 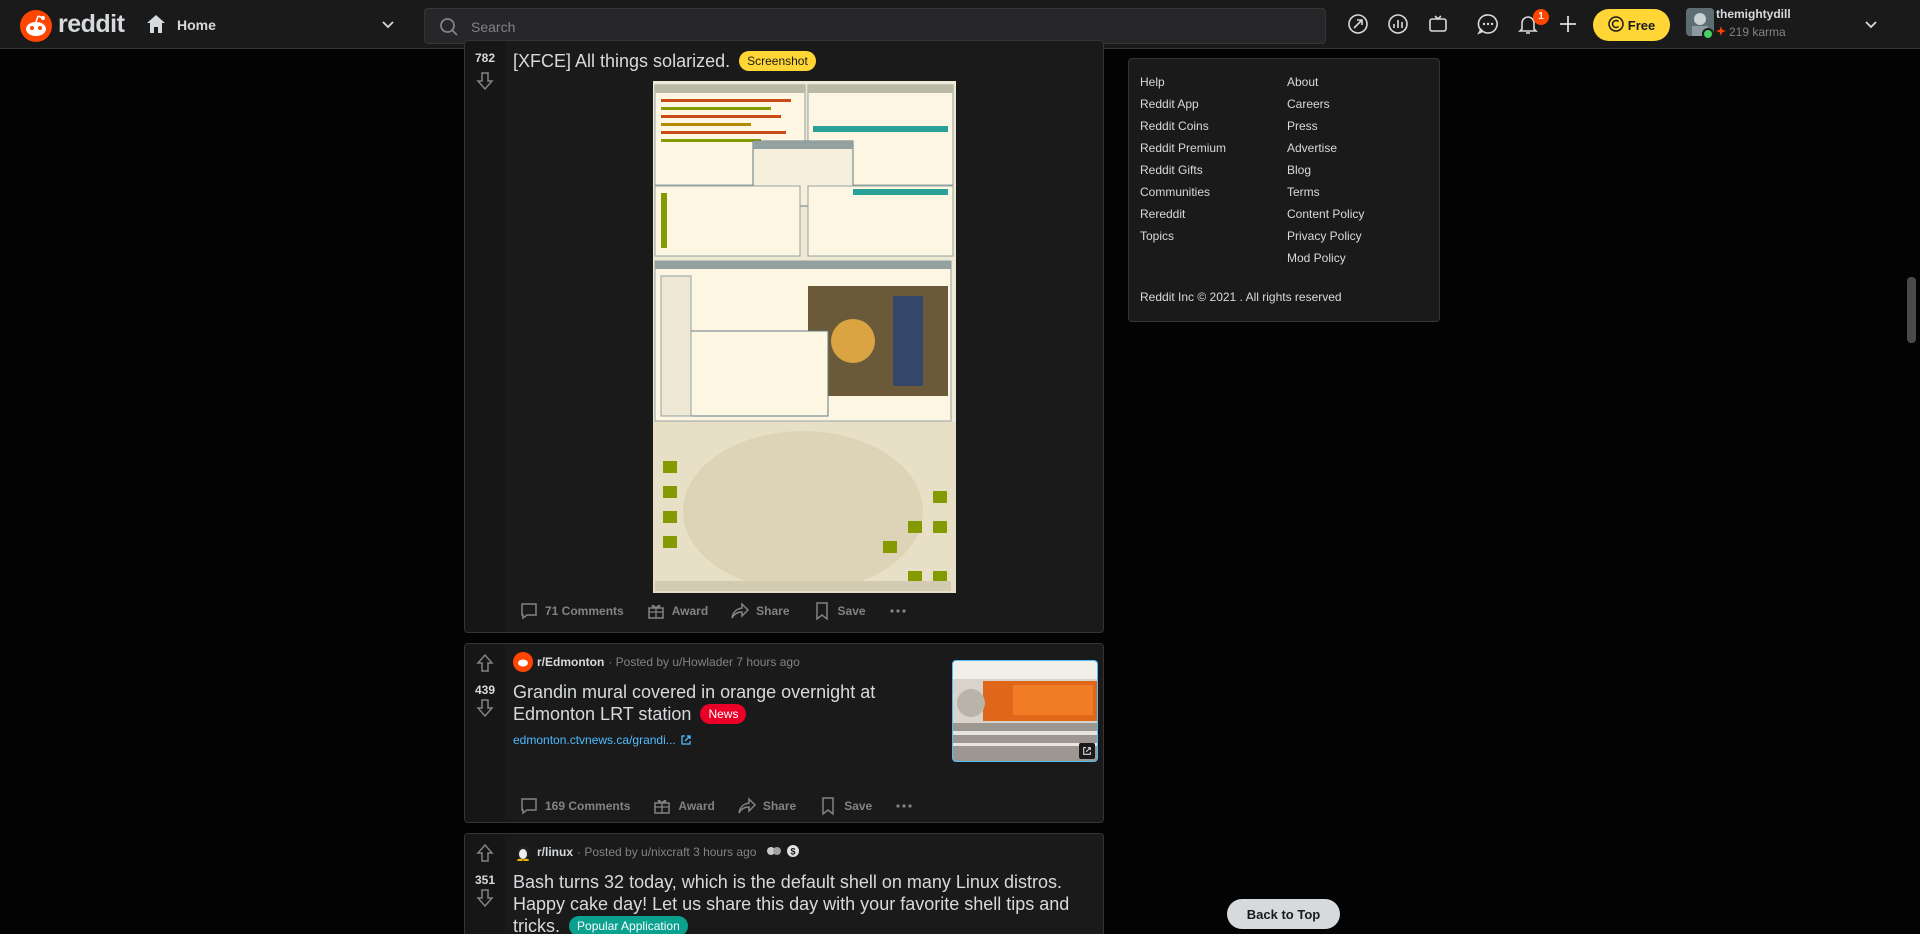 What do you see at coordinates (1183, 214) in the screenshot?
I see `footer-link-rereddit: Rereddit` at bounding box center [1183, 214].